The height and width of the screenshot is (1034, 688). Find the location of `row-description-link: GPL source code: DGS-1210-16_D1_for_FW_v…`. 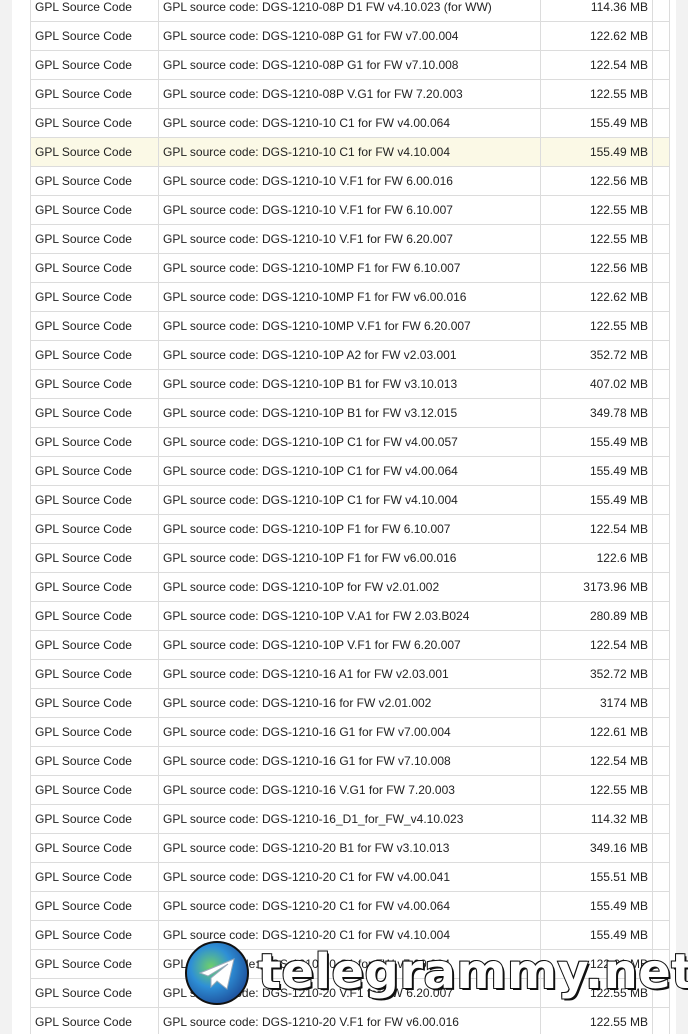

row-description-link: GPL source code: DGS-1210-16_D1_for_FW_v… is located at coordinates (349, 819).